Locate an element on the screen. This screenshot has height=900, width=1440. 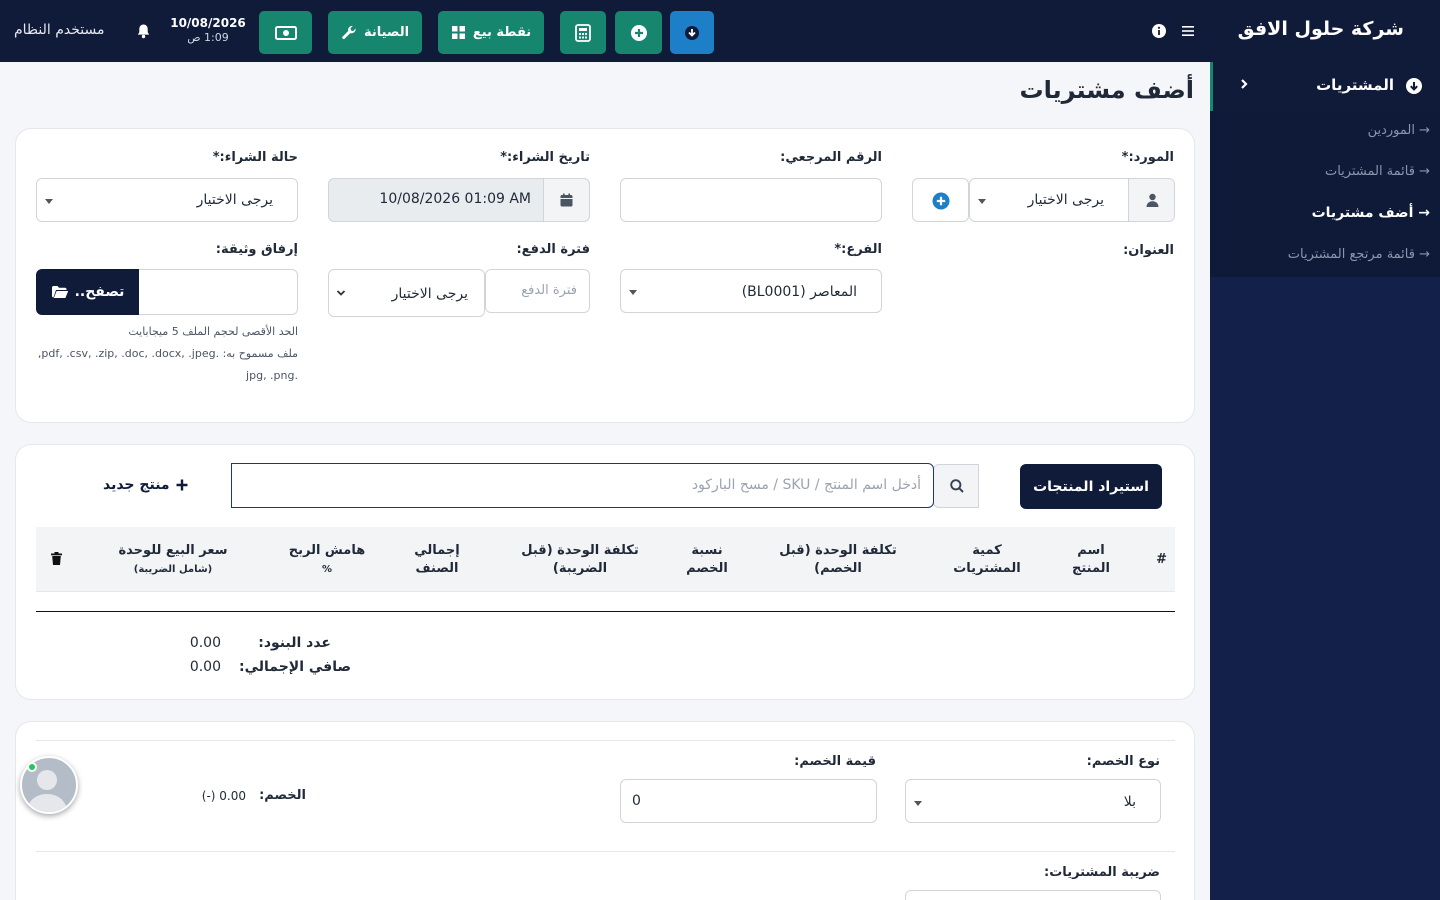
ref-label: الرقم المرجعي: is located at coordinates (831, 157).